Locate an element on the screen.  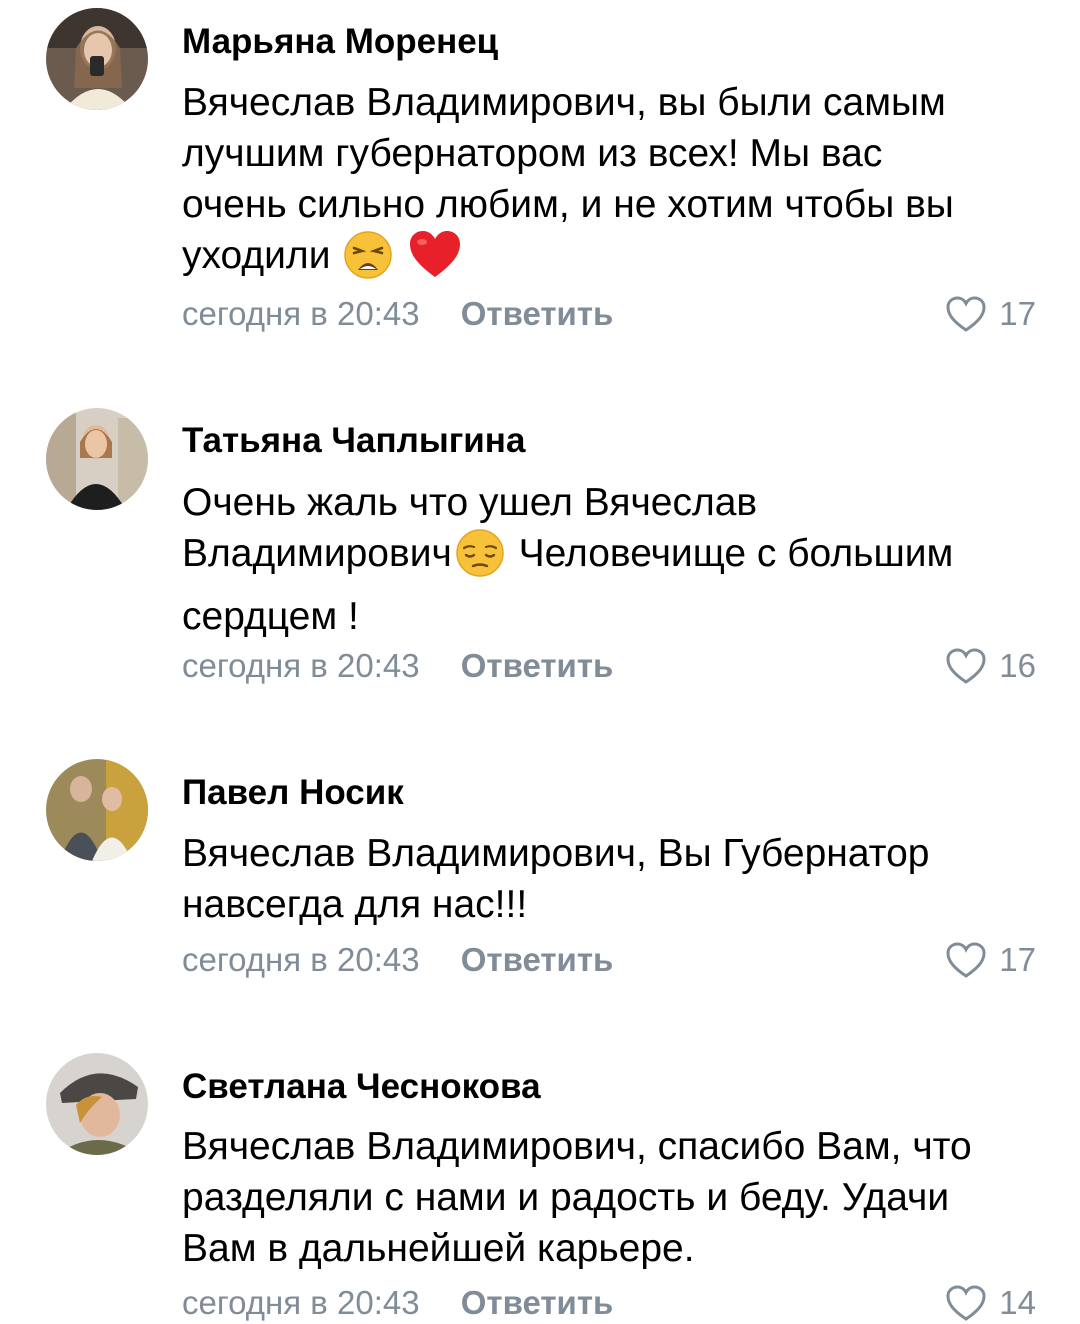
comment-text-fragment: Человечище с большим is located at coordinates (730, 553).